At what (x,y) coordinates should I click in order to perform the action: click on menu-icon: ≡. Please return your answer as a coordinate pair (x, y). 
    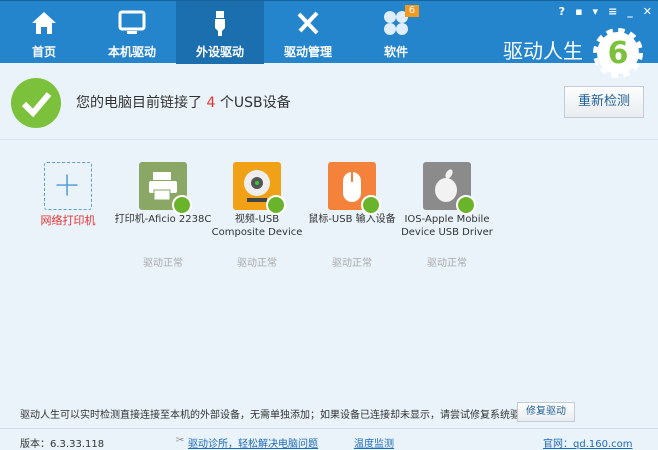
    Looking at the image, I should click on (612, 11).